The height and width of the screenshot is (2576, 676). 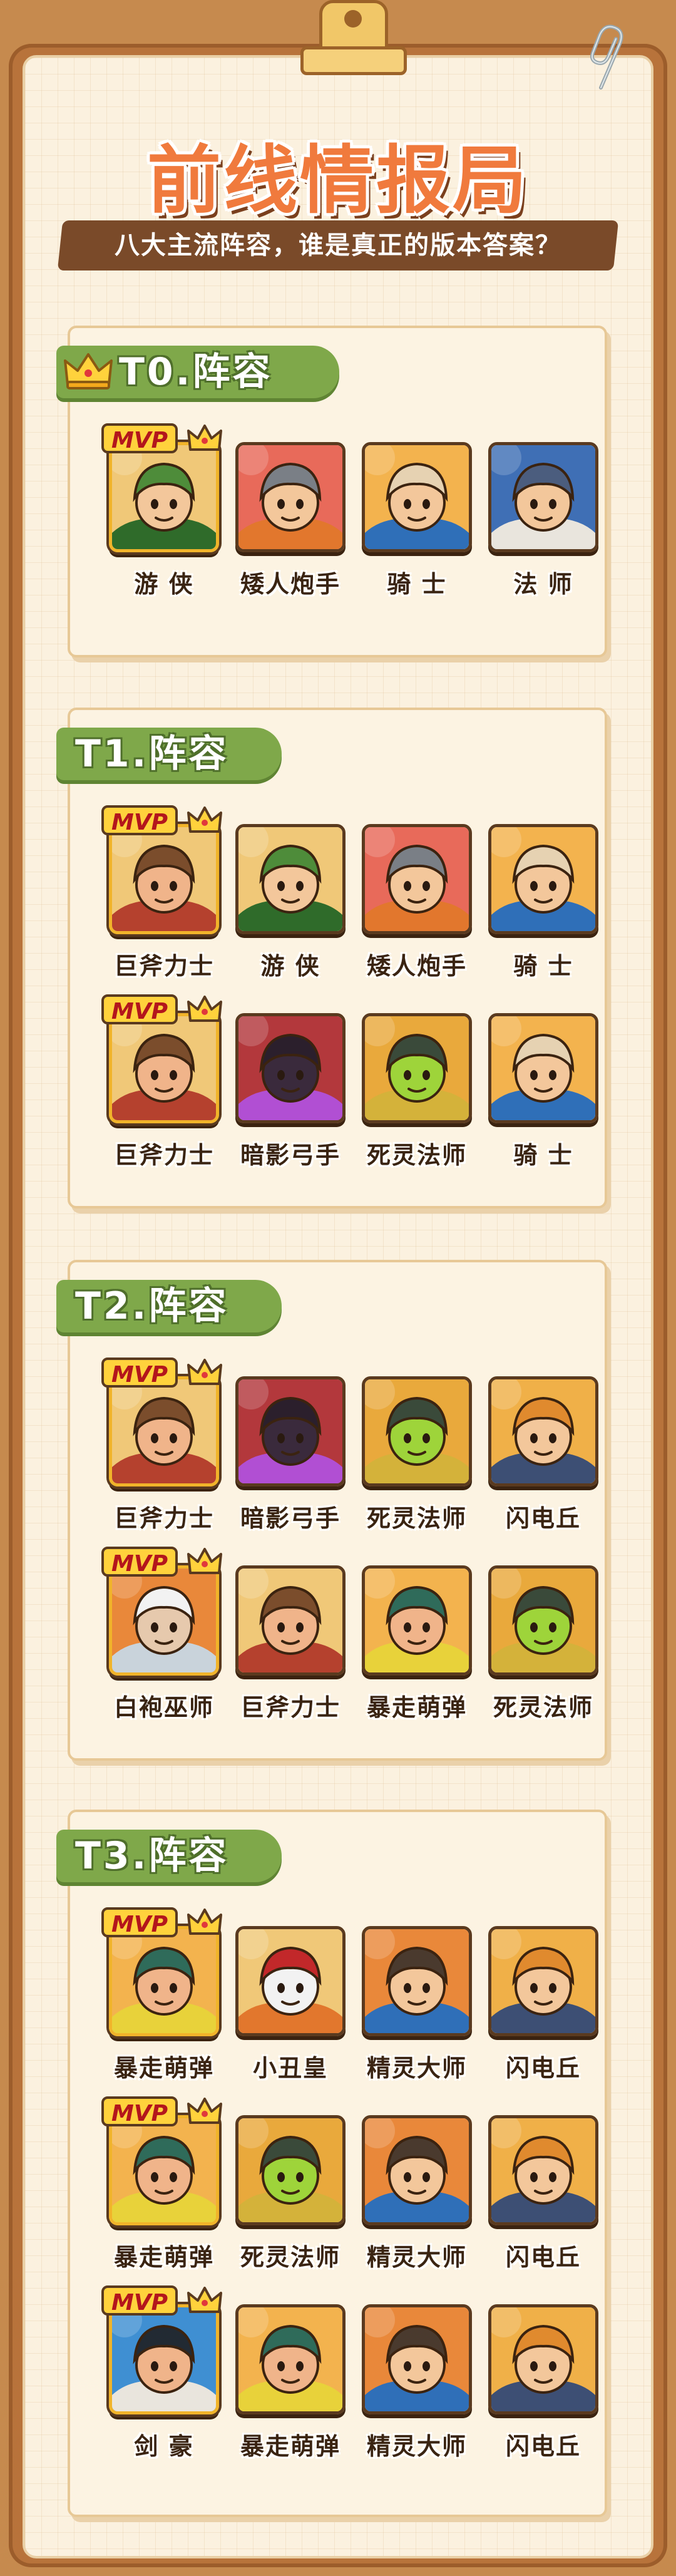 I want to click on tier-label-text: T1.阵容, so click(x=152, y=754).